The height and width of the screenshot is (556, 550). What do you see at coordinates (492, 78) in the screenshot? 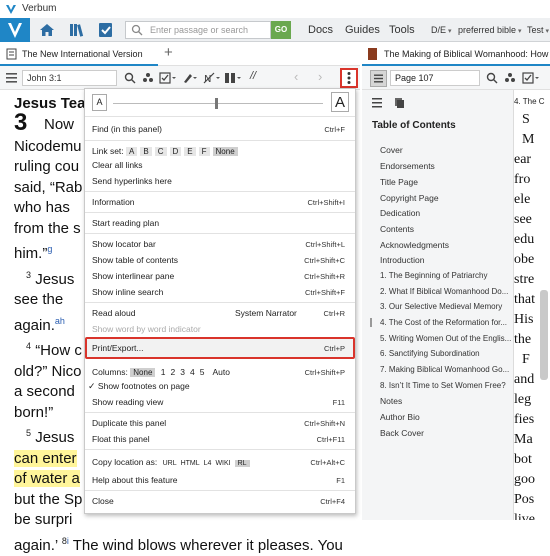
I see `right-search-icon` at bounding box center [492, 78].